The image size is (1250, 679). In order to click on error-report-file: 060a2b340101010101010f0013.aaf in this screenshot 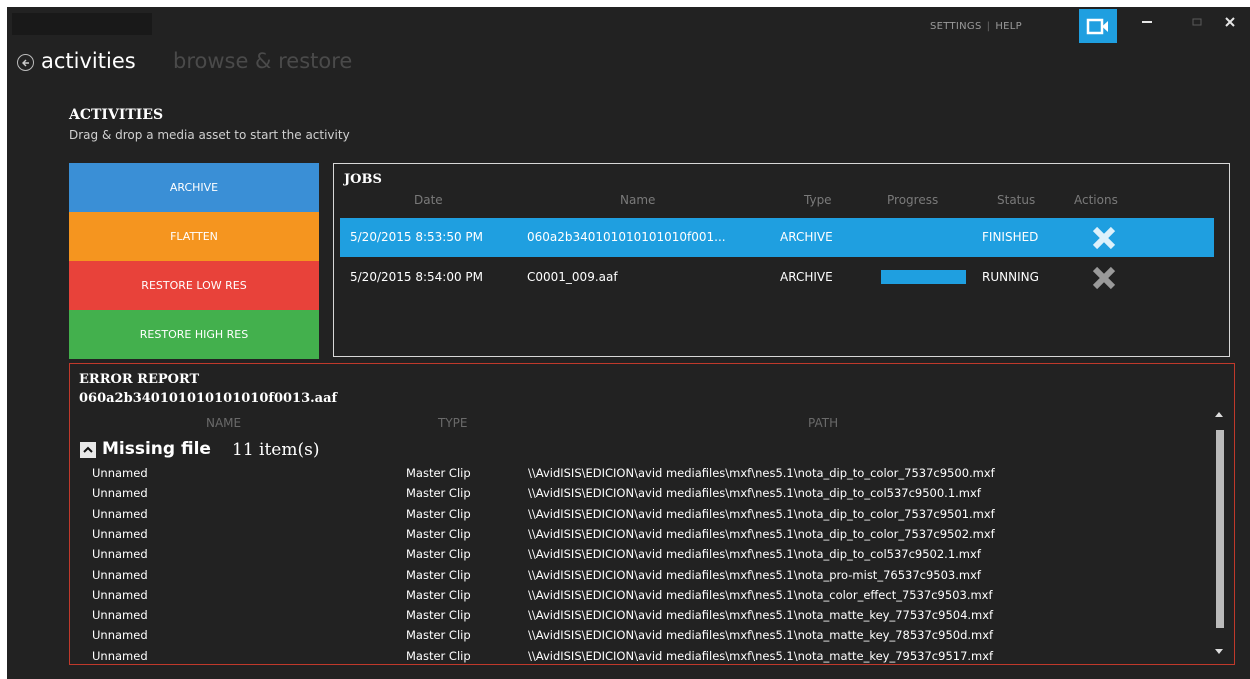, I will do `click(208, 398)`.